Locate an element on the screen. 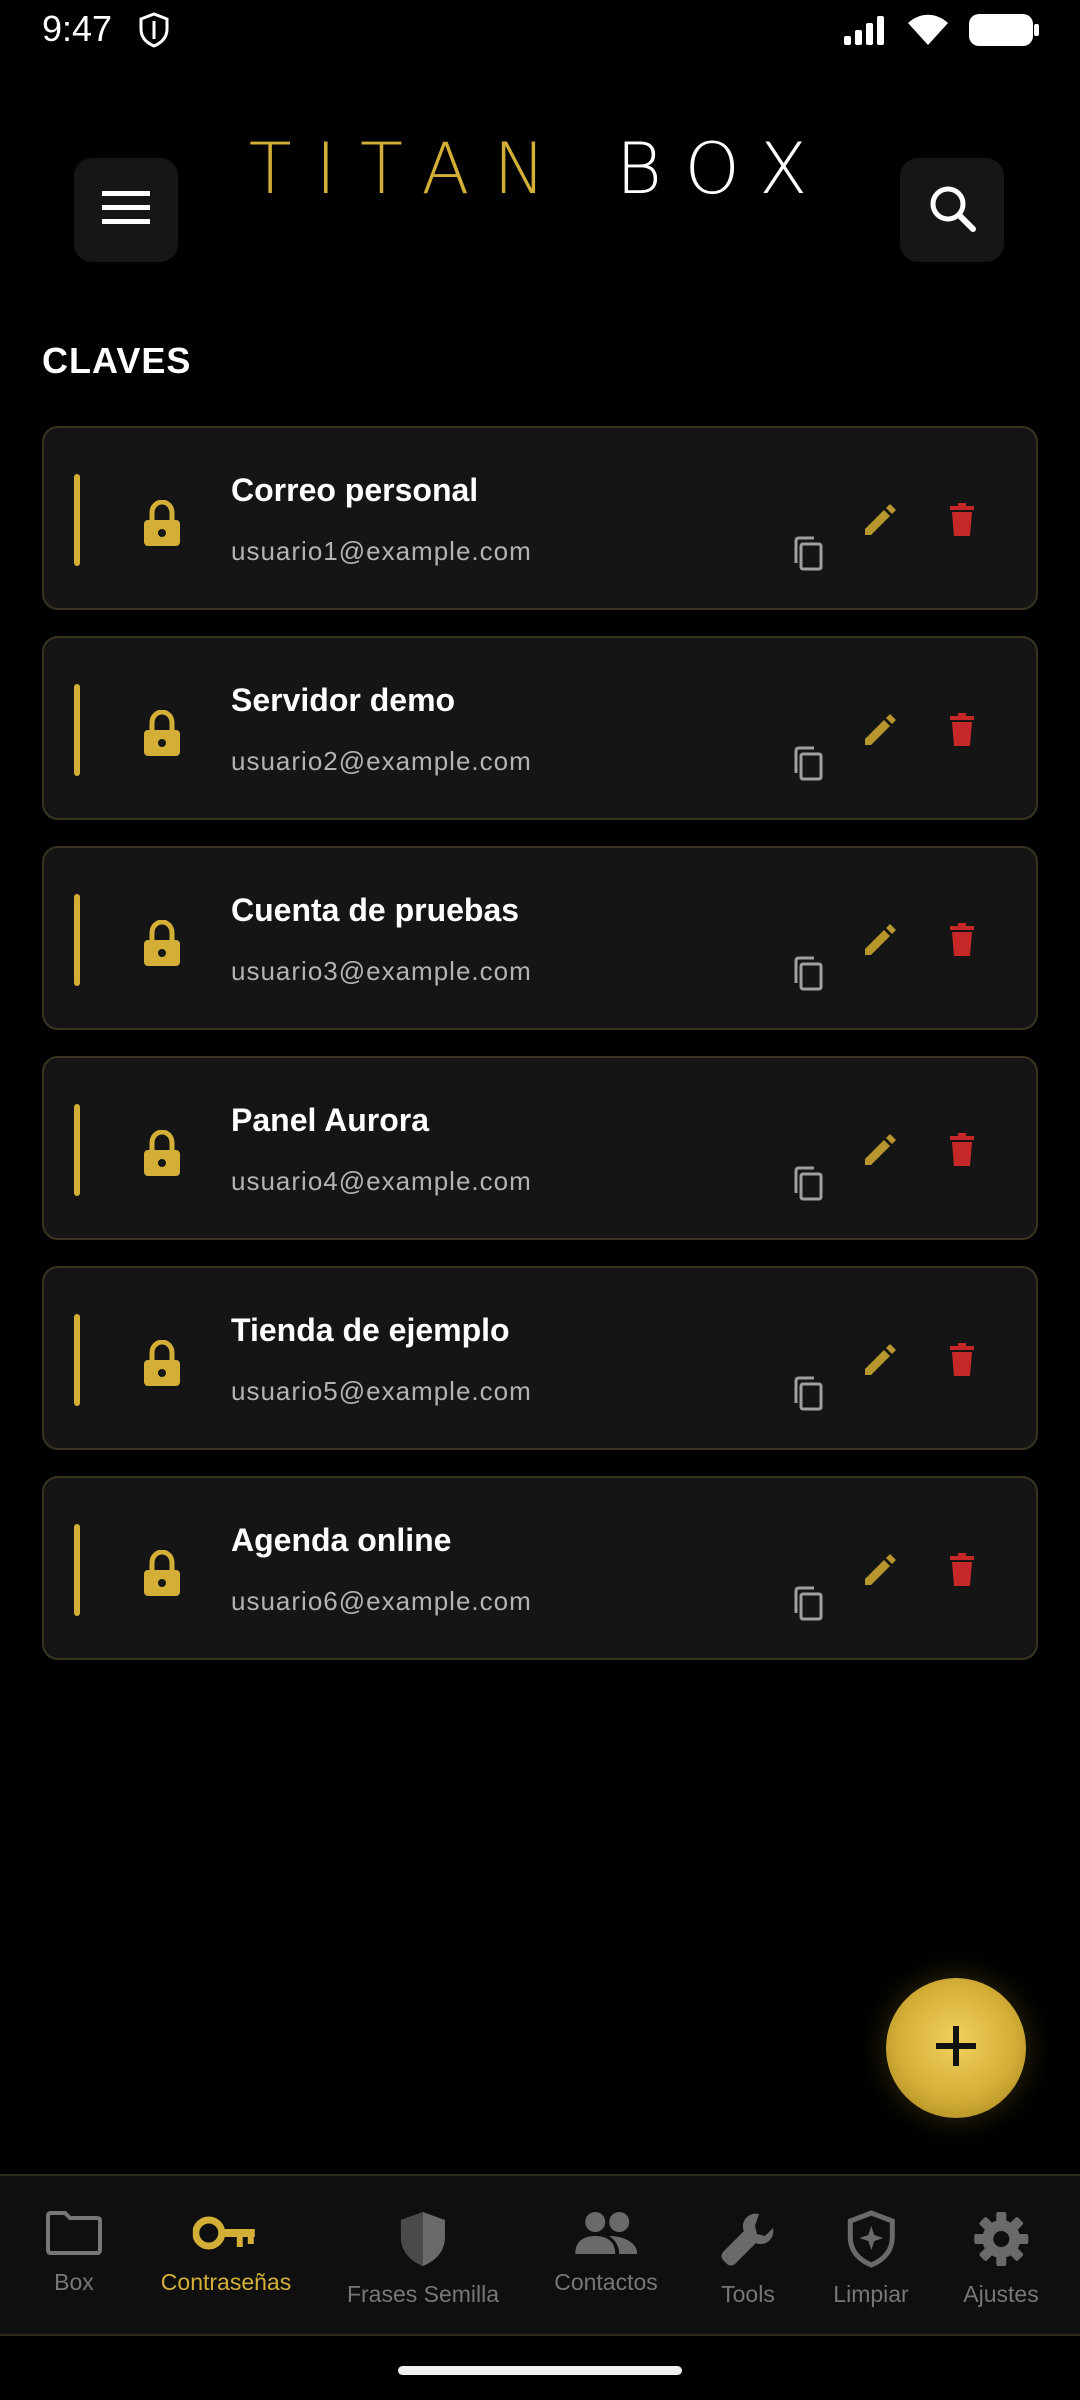 The width and height of the screenshot is (1080, 2400). plus-icon is located at coordinates (956, 2048).